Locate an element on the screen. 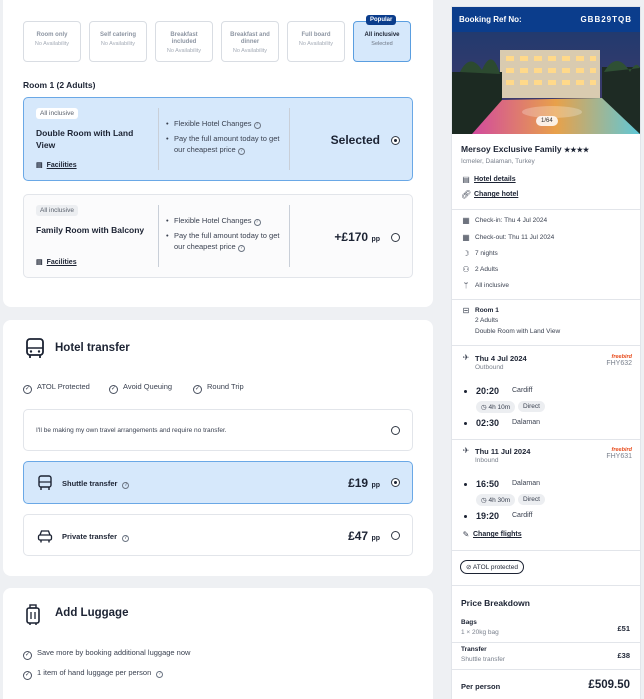 The height and width of the screenshot is (699, 644). stops-pill: Direct is located at coordinates (531, 406).